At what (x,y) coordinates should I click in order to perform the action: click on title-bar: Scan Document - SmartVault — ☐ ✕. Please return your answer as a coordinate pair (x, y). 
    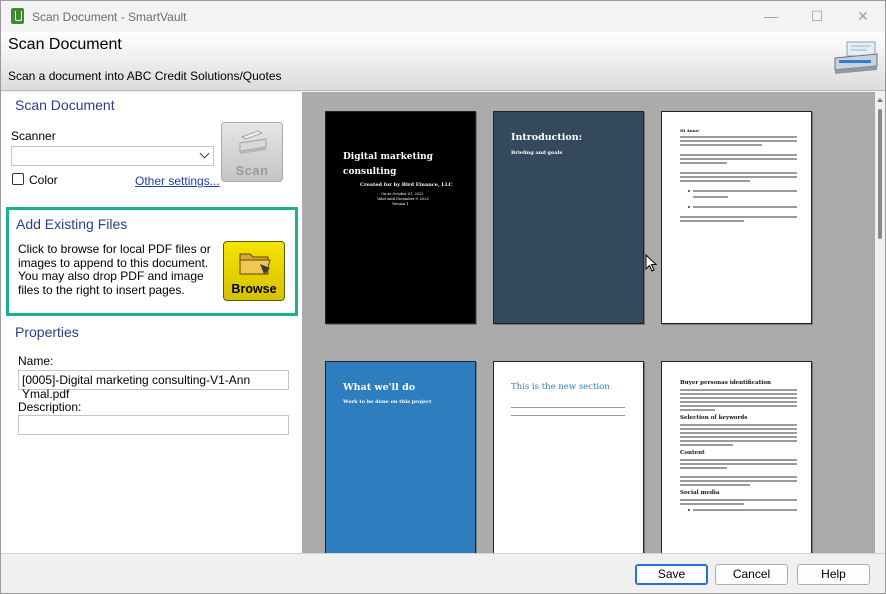
    Looking at the image, I should click on (443, 16).